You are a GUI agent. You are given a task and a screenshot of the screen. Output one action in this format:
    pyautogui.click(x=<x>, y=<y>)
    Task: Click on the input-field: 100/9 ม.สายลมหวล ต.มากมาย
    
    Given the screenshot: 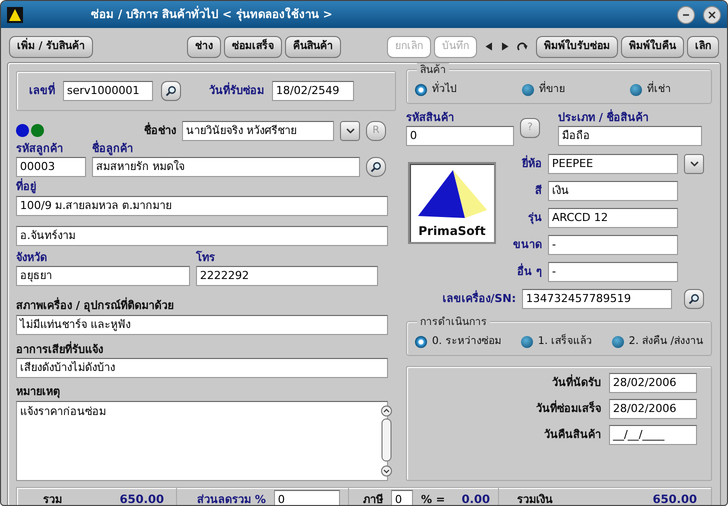 What is the action you would take?
    pyautogui.click(x=202, y=206)
    